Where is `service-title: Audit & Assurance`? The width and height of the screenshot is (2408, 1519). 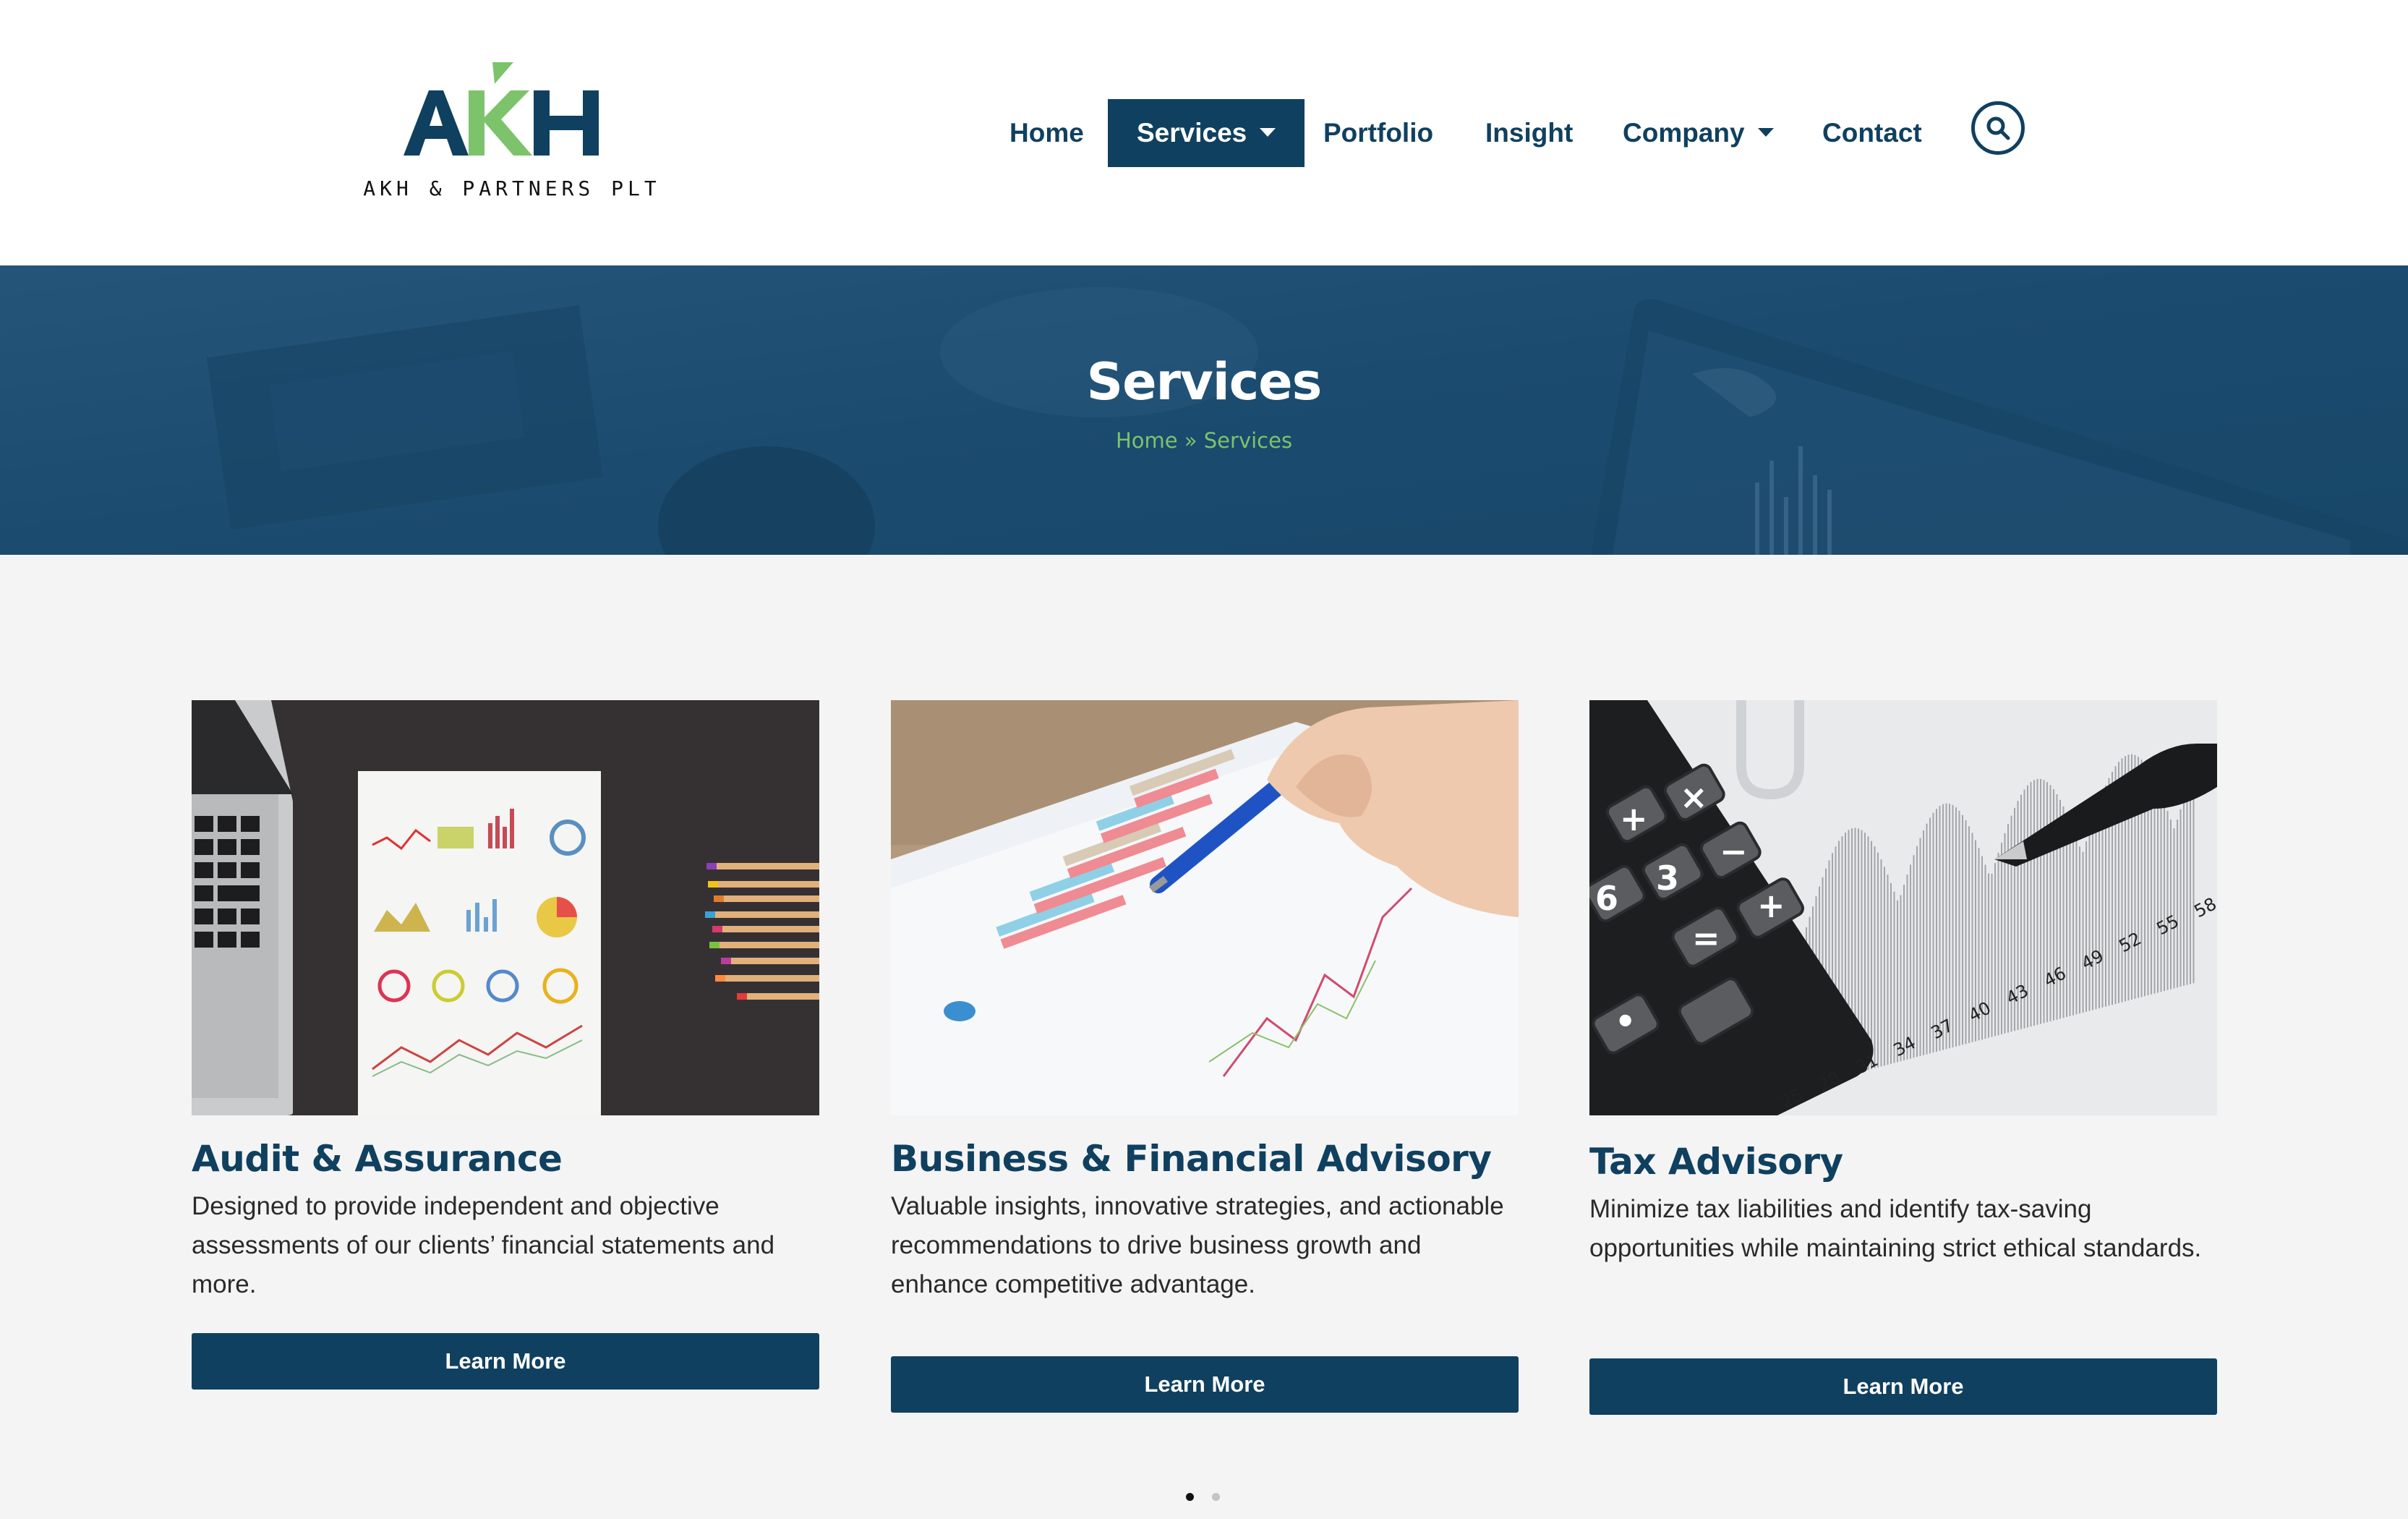 service-title: Audit & Assurance is located at coordinates (377, 1159).